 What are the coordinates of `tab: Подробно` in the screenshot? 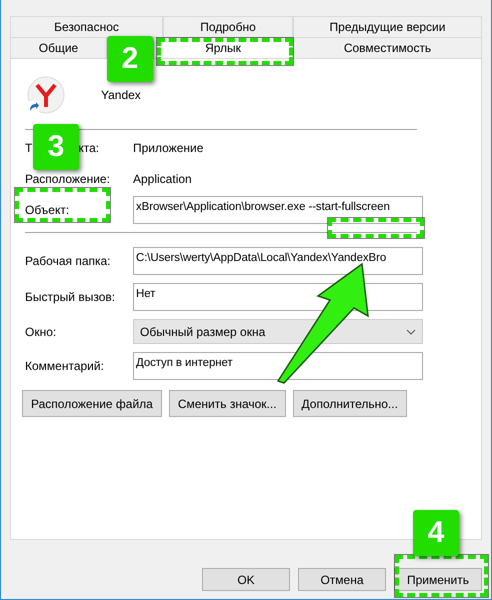 It's located at (228, 26).